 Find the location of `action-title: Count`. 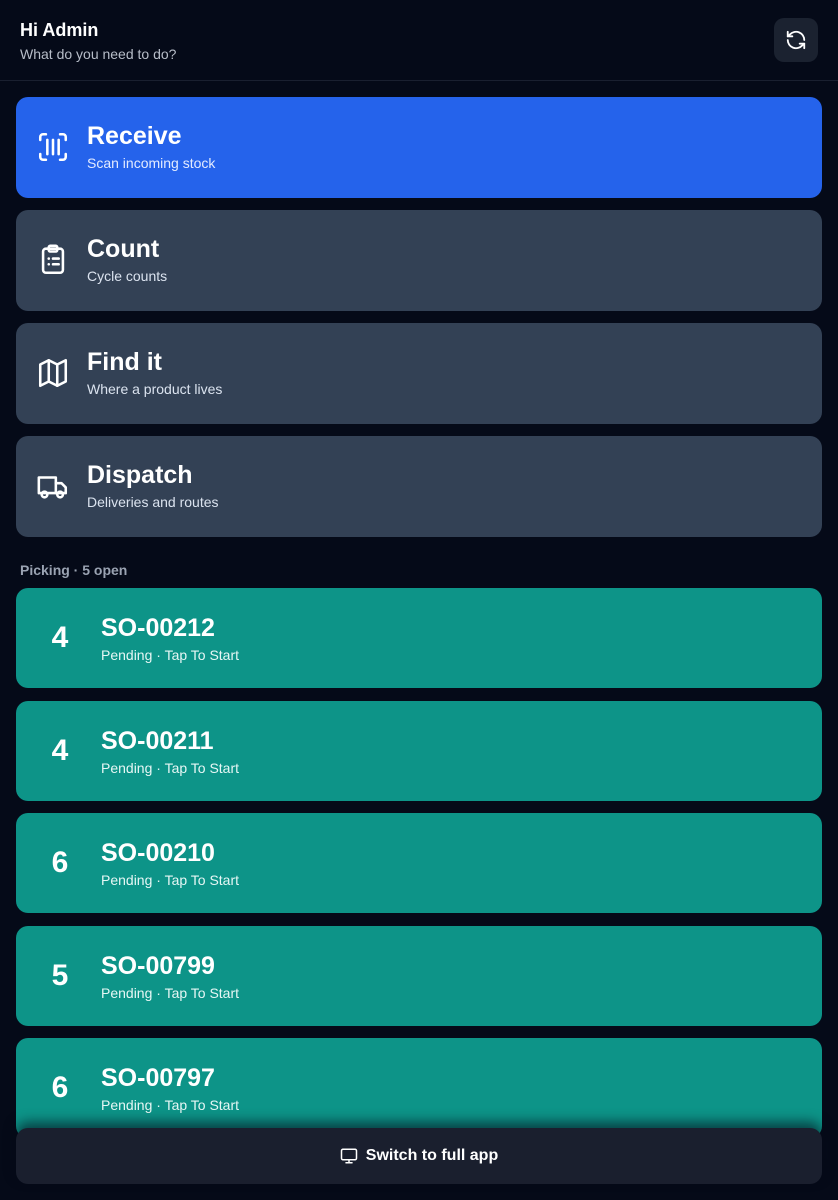

action-title: Count is located at coordinates (123, 249).